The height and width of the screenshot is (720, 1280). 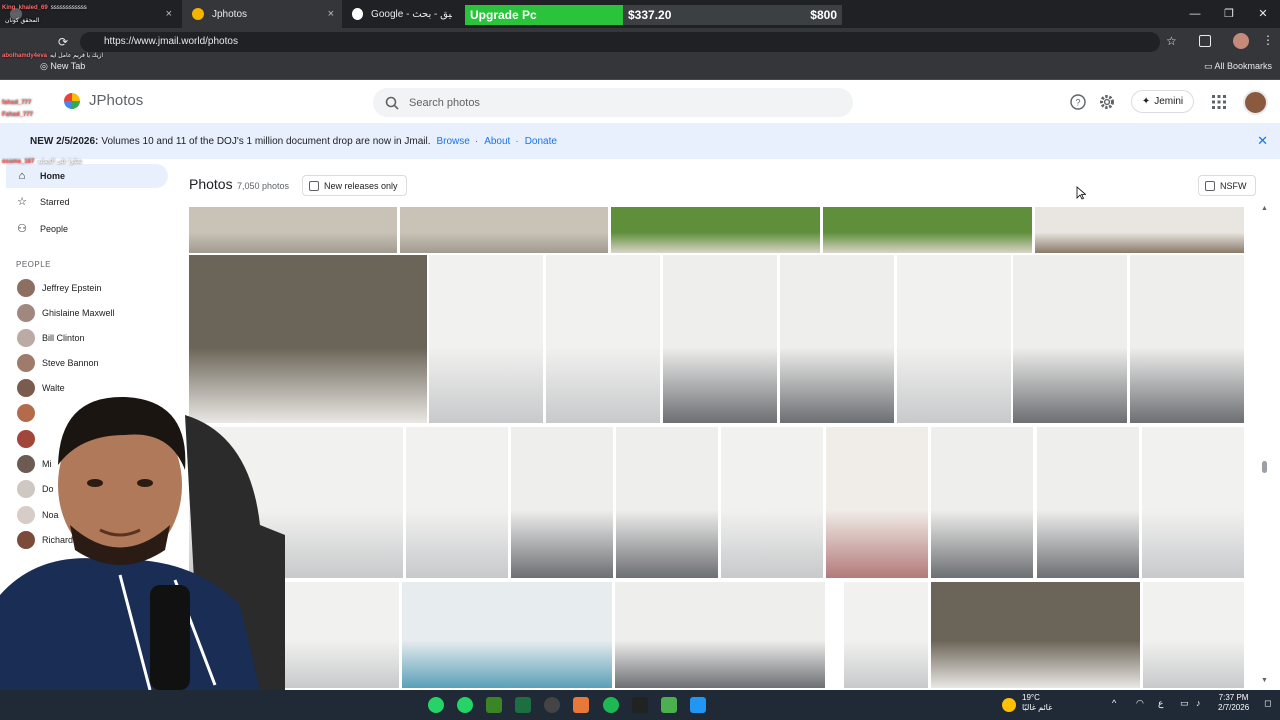 I want to click on bookmark-label: New Tab, so click(x=68, y=66).